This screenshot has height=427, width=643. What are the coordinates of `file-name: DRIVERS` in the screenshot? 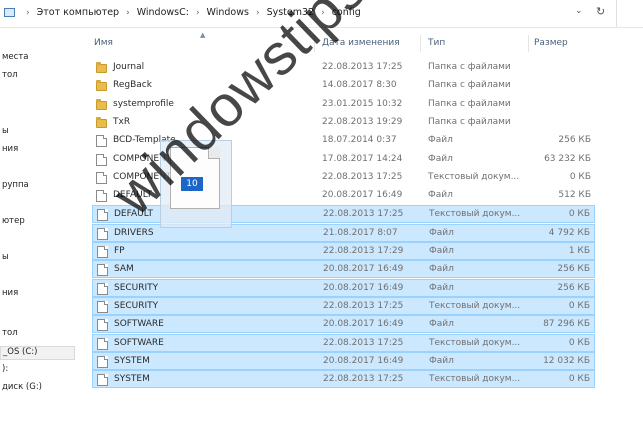 It's located at (134, 233).